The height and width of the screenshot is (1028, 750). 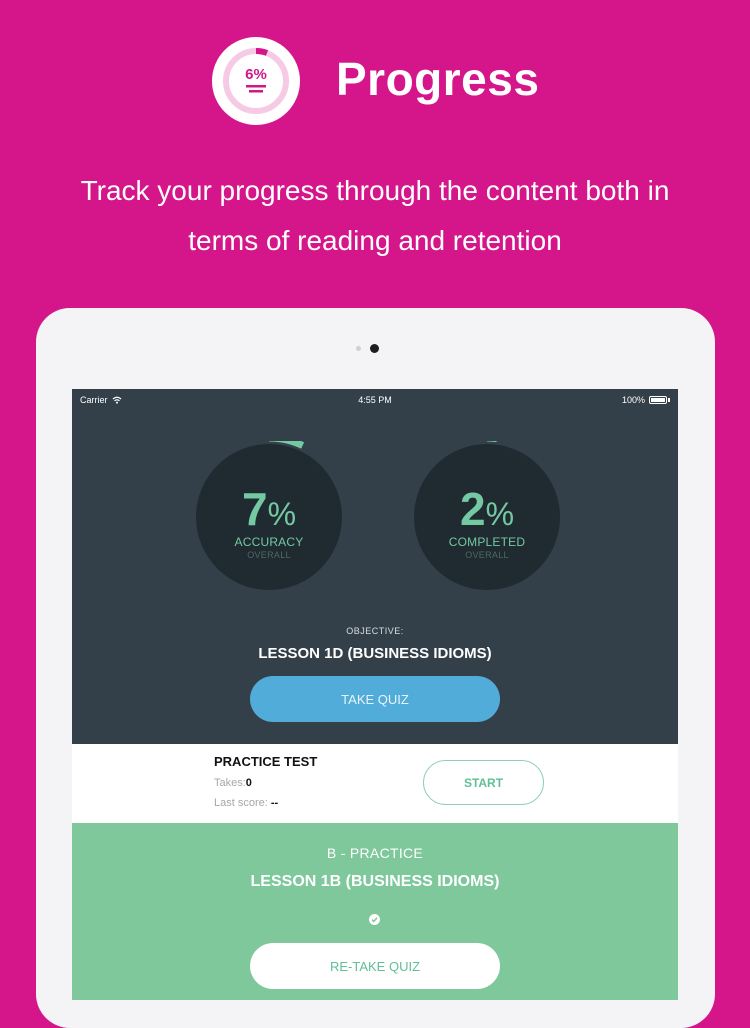 I want to click on objective-title: LESSON 1D (BUSINESS IDIOMS), so click(x=375, y=653).